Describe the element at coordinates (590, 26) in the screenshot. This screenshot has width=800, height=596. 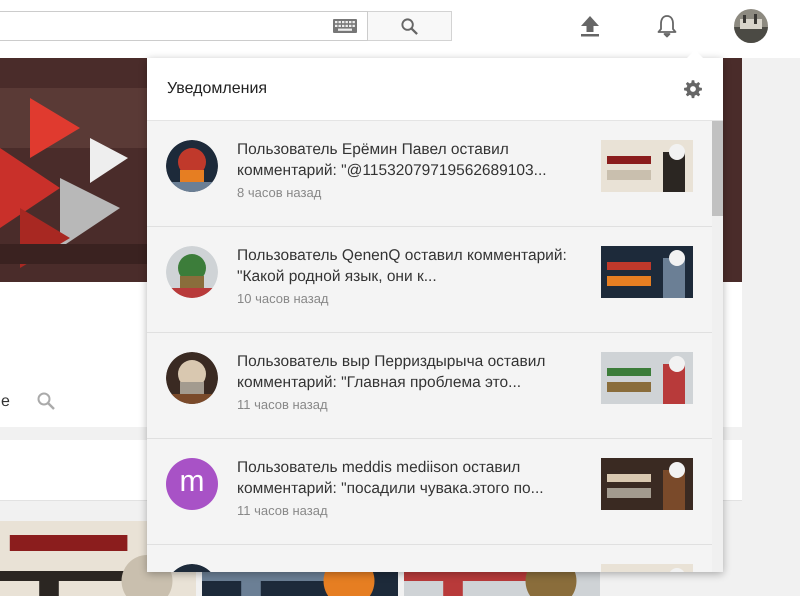
I see `upload-icon` at that location.